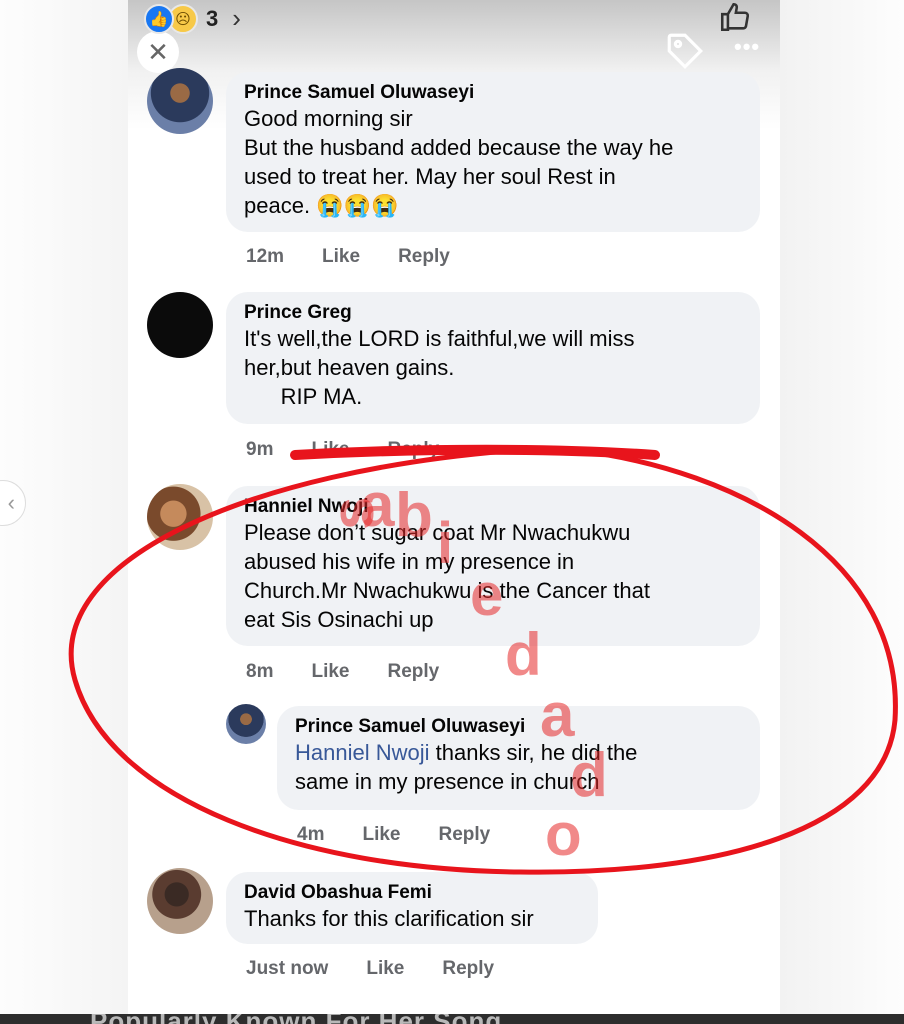  What do you see at coordinates (192, 18) in the screenshot?
I see `reactions-summary: 👍 ☹ 3 ›` at bounding box center [192, 18].